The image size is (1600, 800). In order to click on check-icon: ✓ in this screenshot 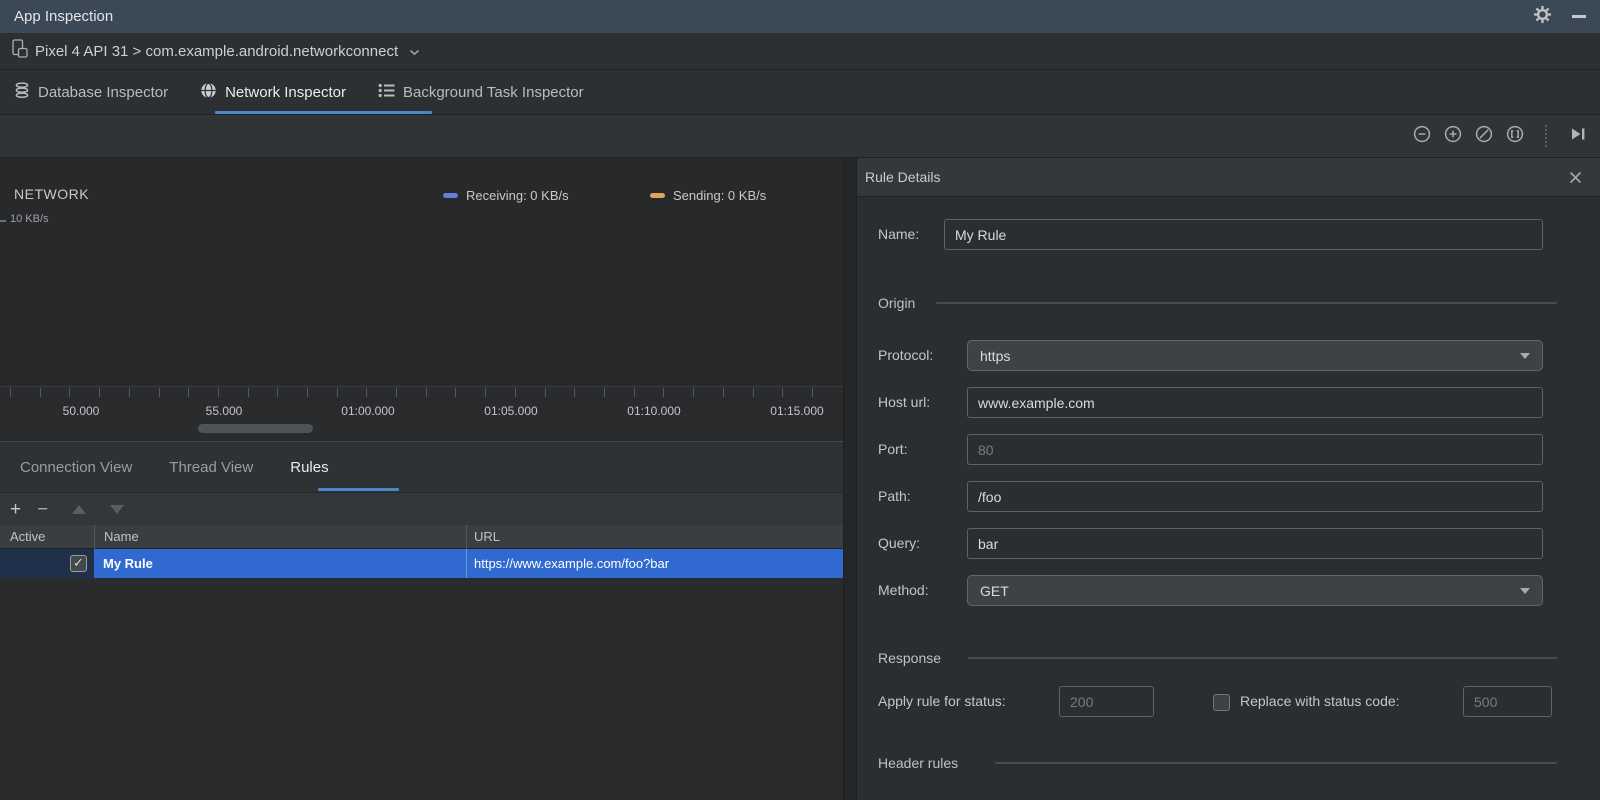, I will do `click(78, 562)`.